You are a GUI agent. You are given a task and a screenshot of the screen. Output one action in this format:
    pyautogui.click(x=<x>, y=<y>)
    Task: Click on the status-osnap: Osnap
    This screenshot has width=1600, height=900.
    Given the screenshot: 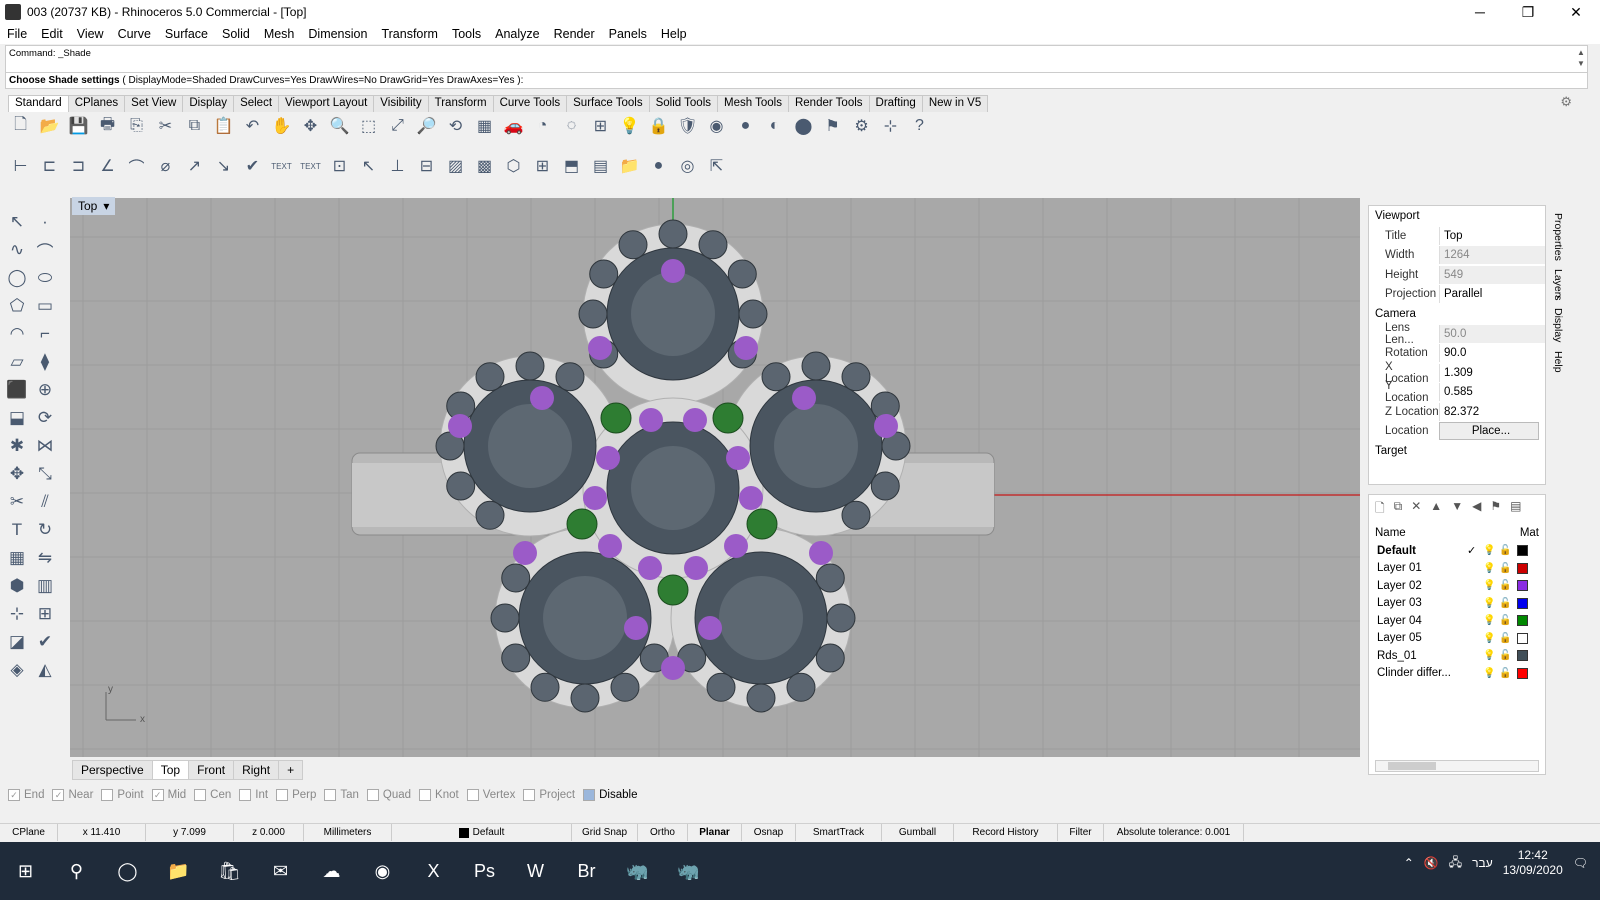 What is the action you would take?
    pyautogui.click(x=769, y=832)
    